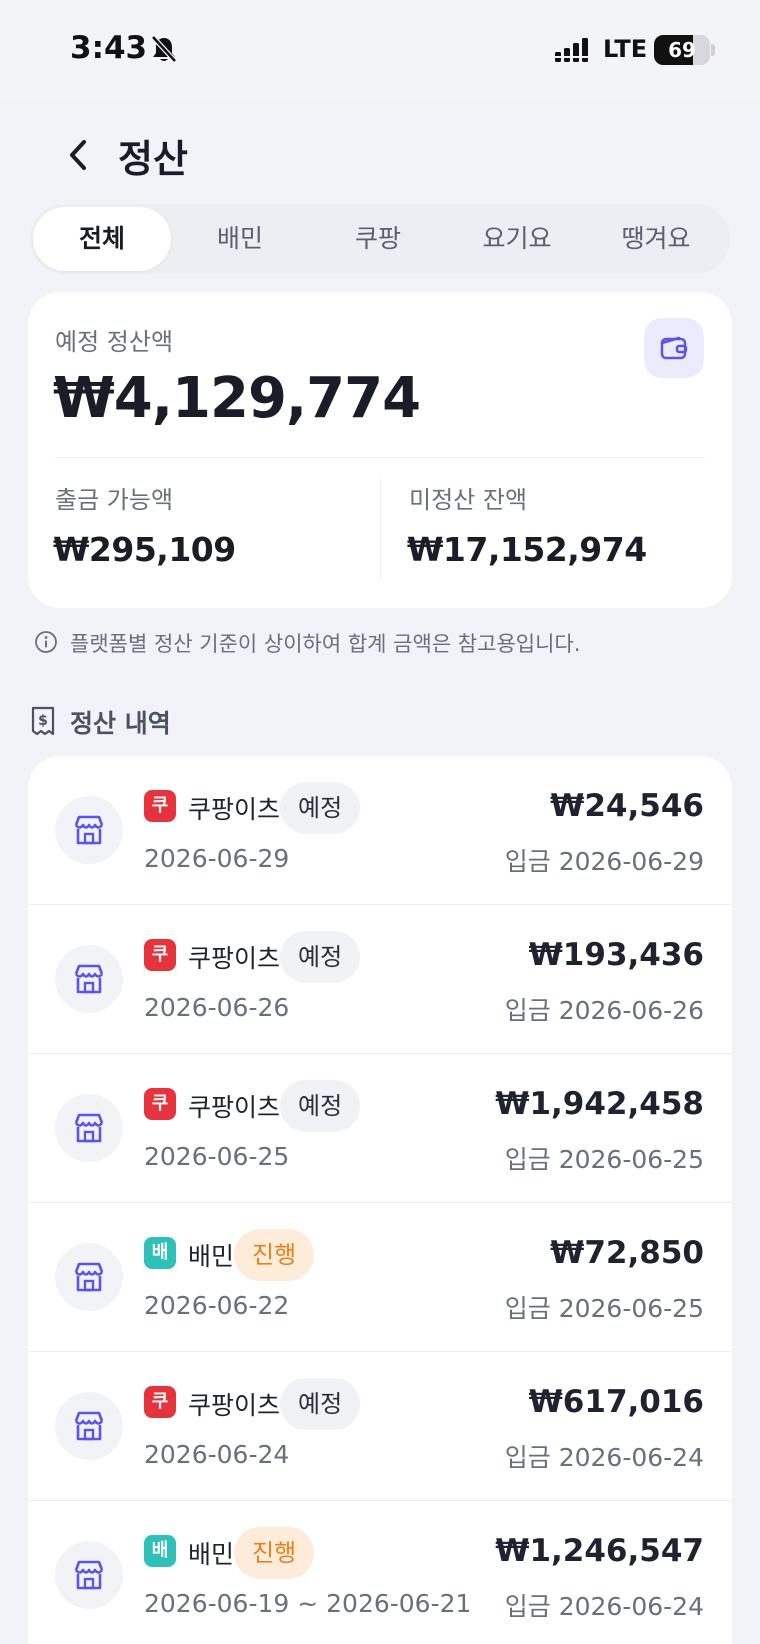 Image resolution: width=760 pixels, height=1644 pixels. Describe the element at coordinates (380, 529) in the screenshot. I see `summary-vertical-divider` at that location.